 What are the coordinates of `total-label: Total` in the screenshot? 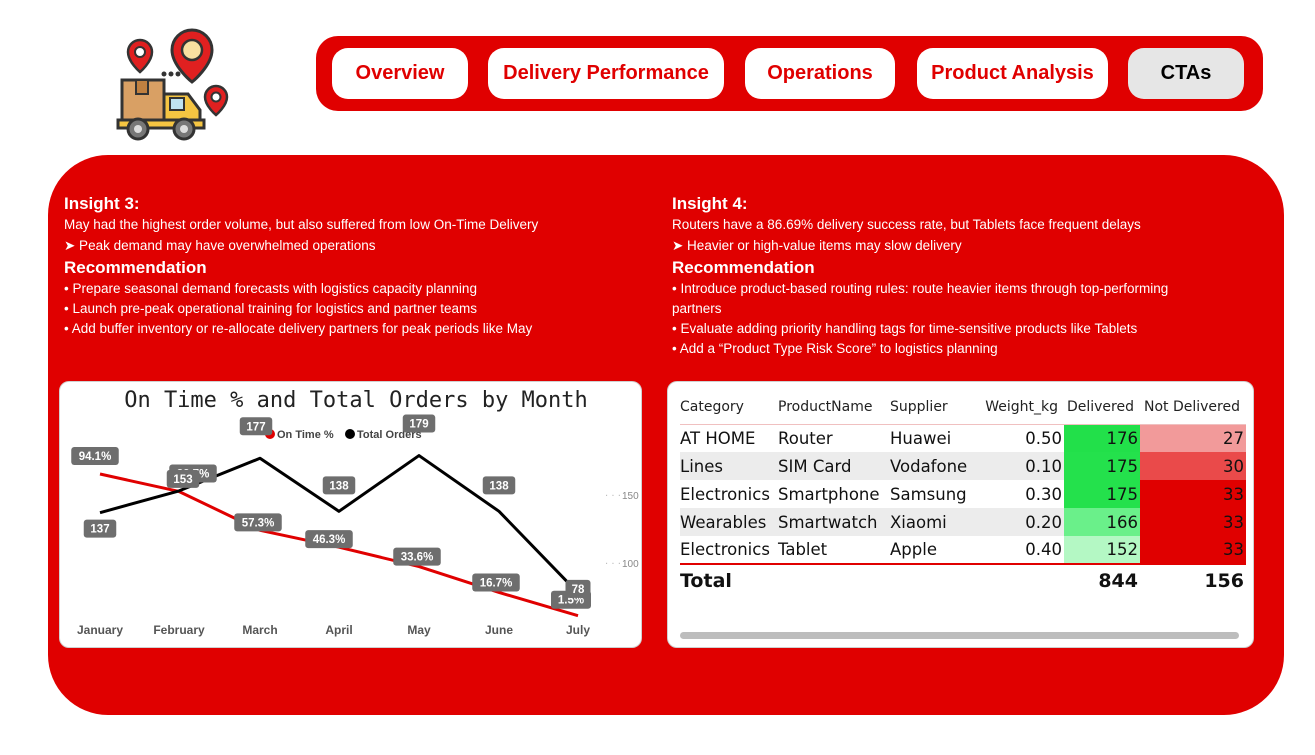 It's located at (729, 580).